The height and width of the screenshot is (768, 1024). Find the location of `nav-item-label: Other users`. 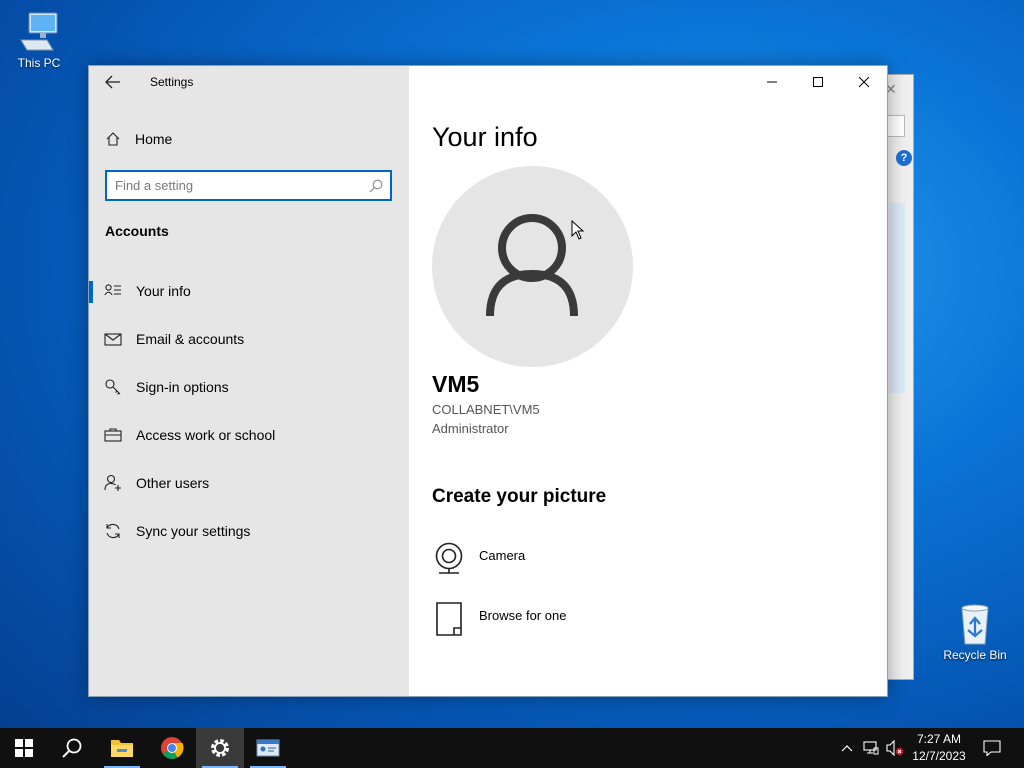

nav-item-label: Other users is located at coordinates (173, 483).